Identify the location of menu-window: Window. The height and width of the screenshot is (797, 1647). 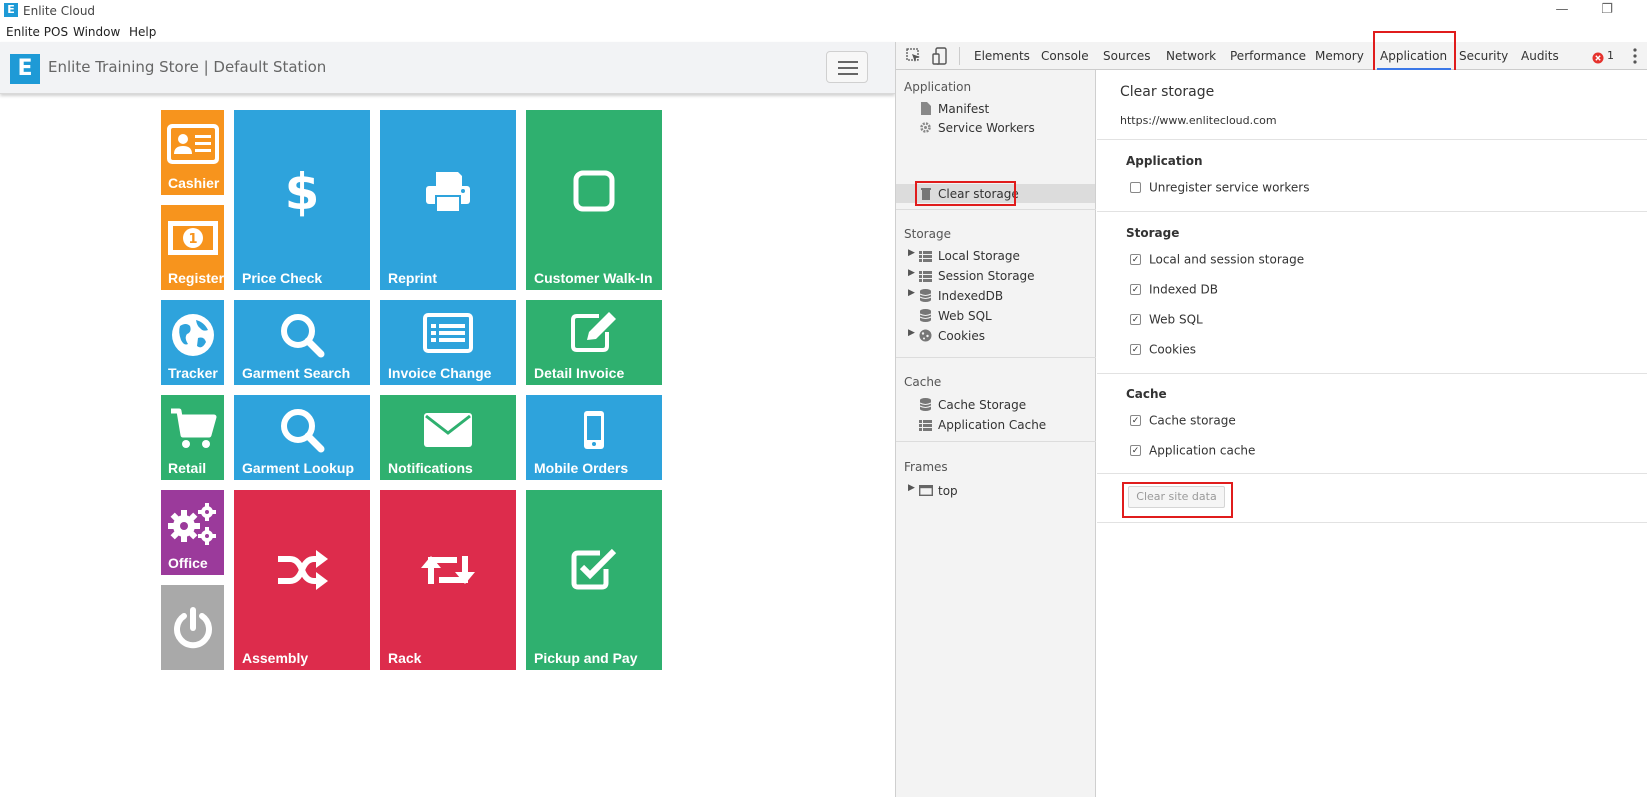
(96, 32).